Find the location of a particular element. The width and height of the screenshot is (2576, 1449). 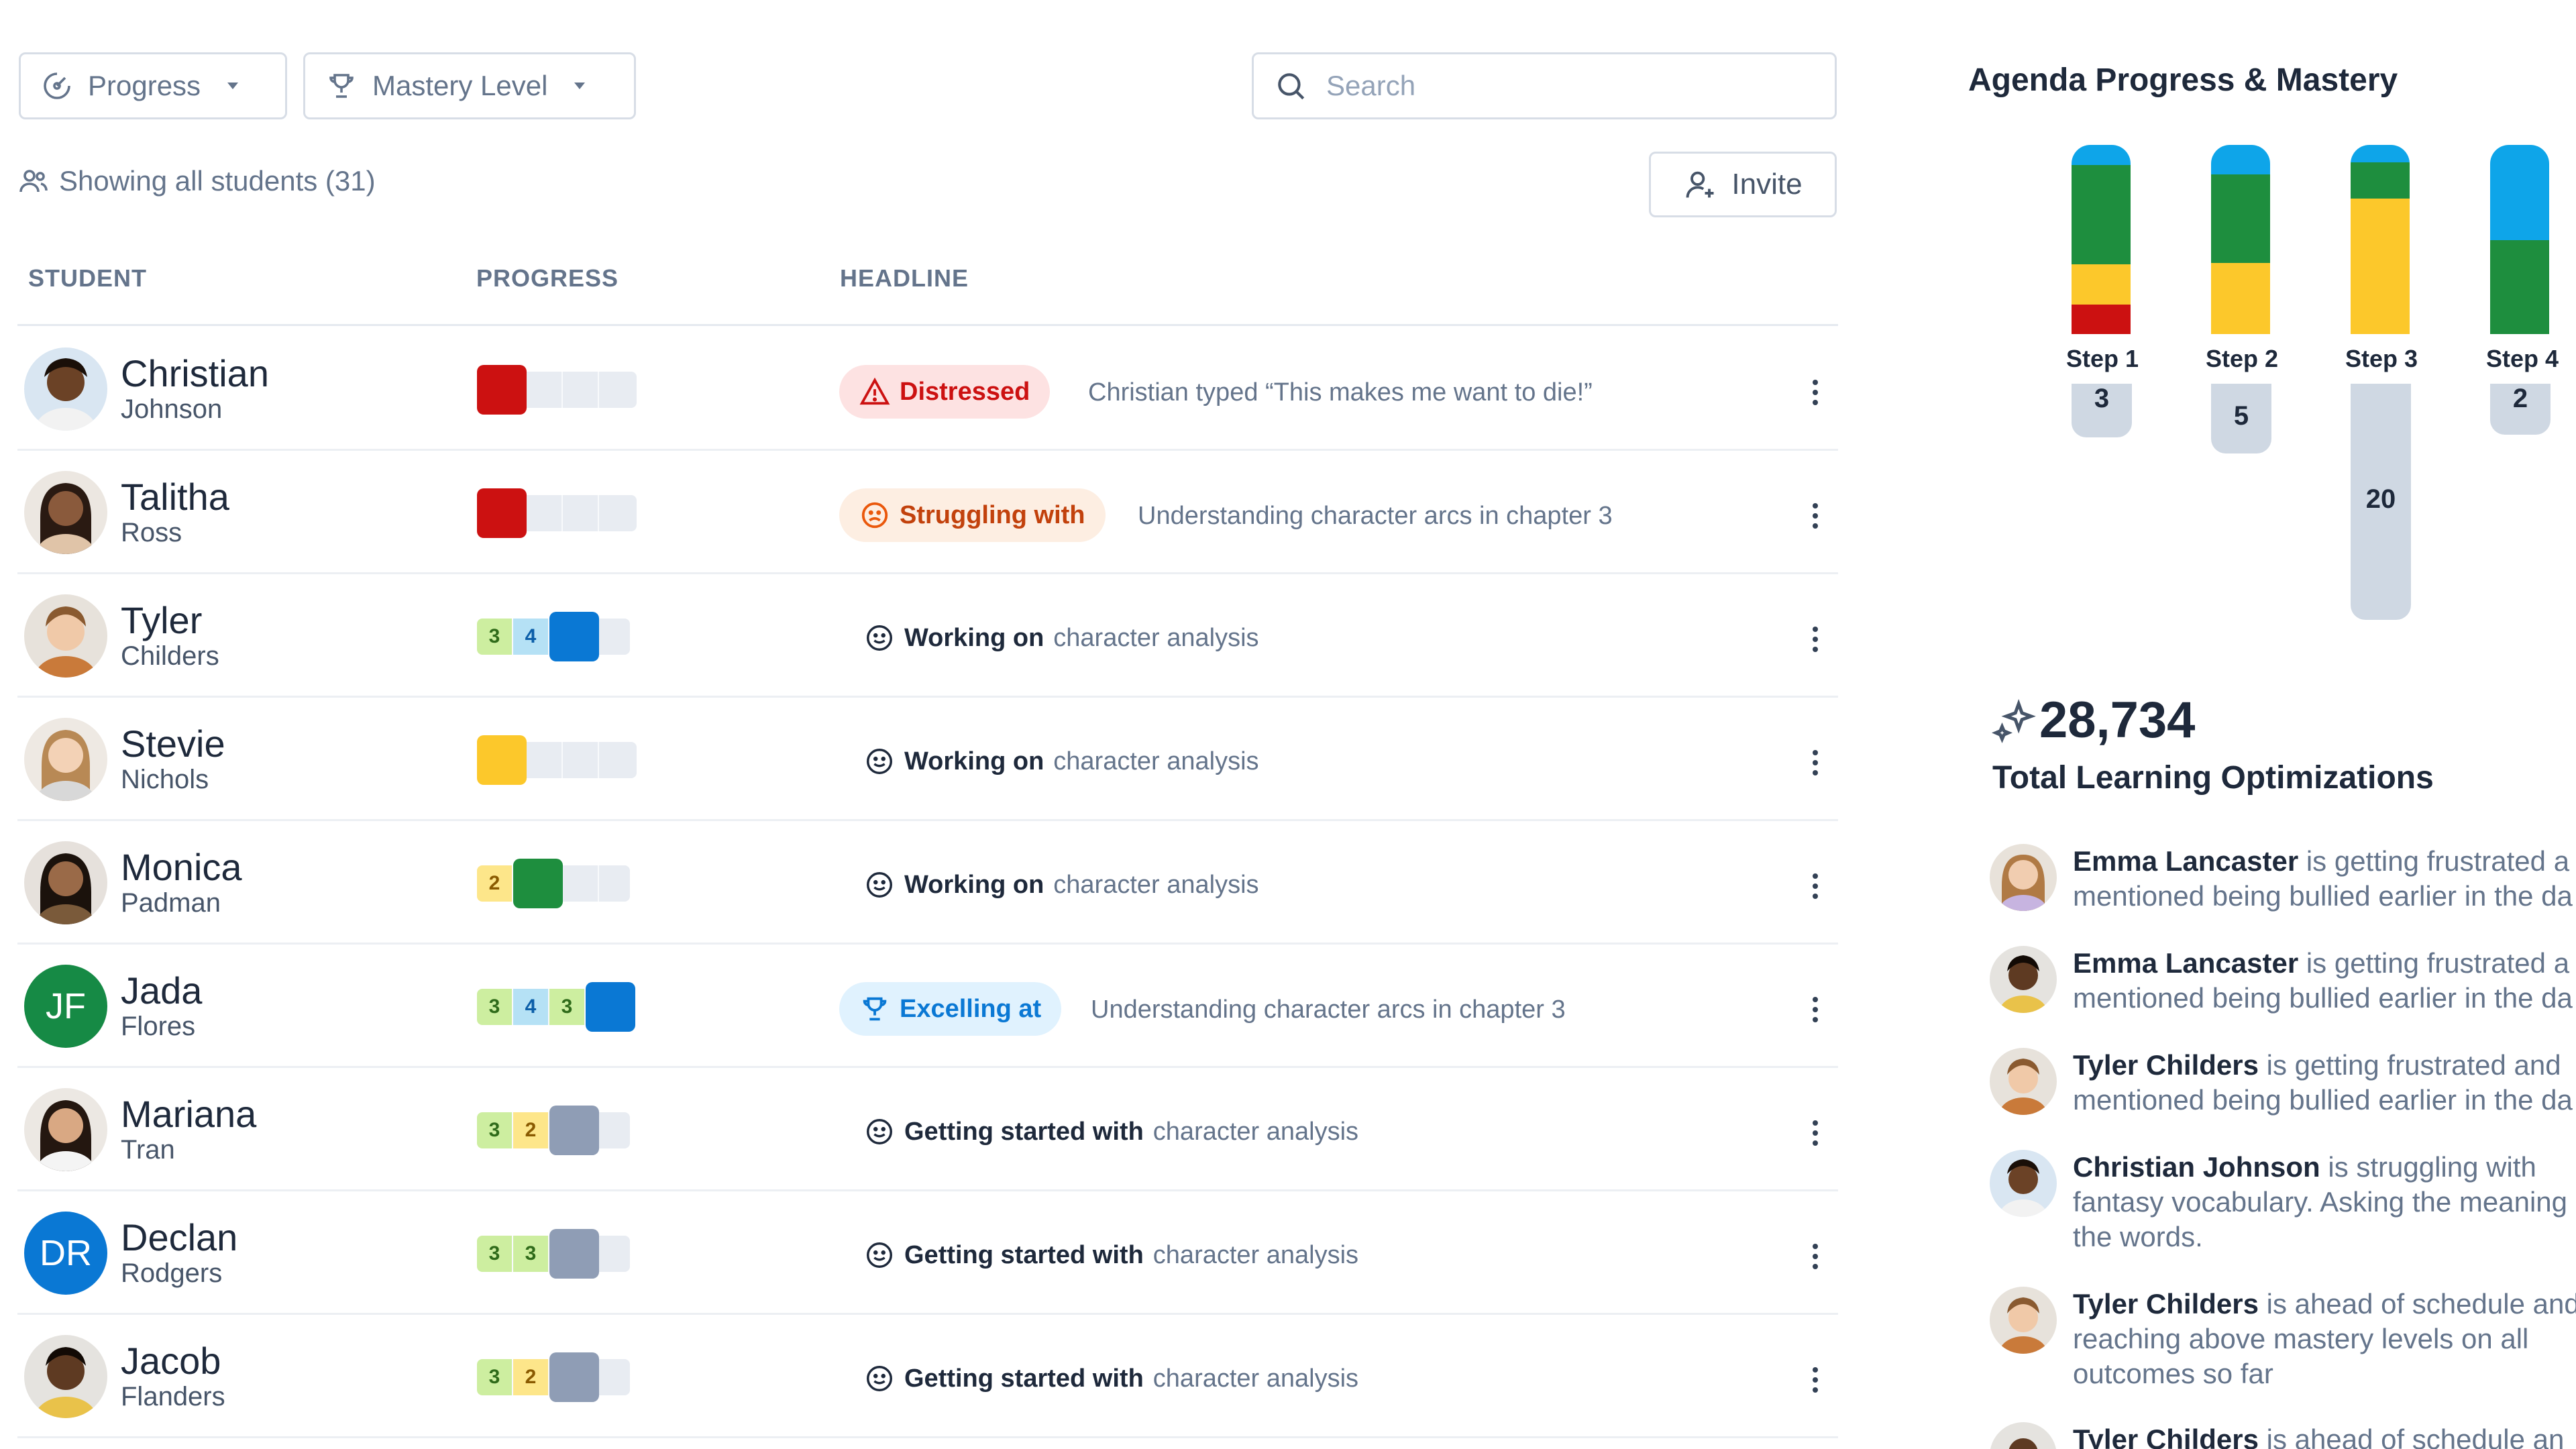

student-column-header: STUDENT is located at coordinates (87, 278).